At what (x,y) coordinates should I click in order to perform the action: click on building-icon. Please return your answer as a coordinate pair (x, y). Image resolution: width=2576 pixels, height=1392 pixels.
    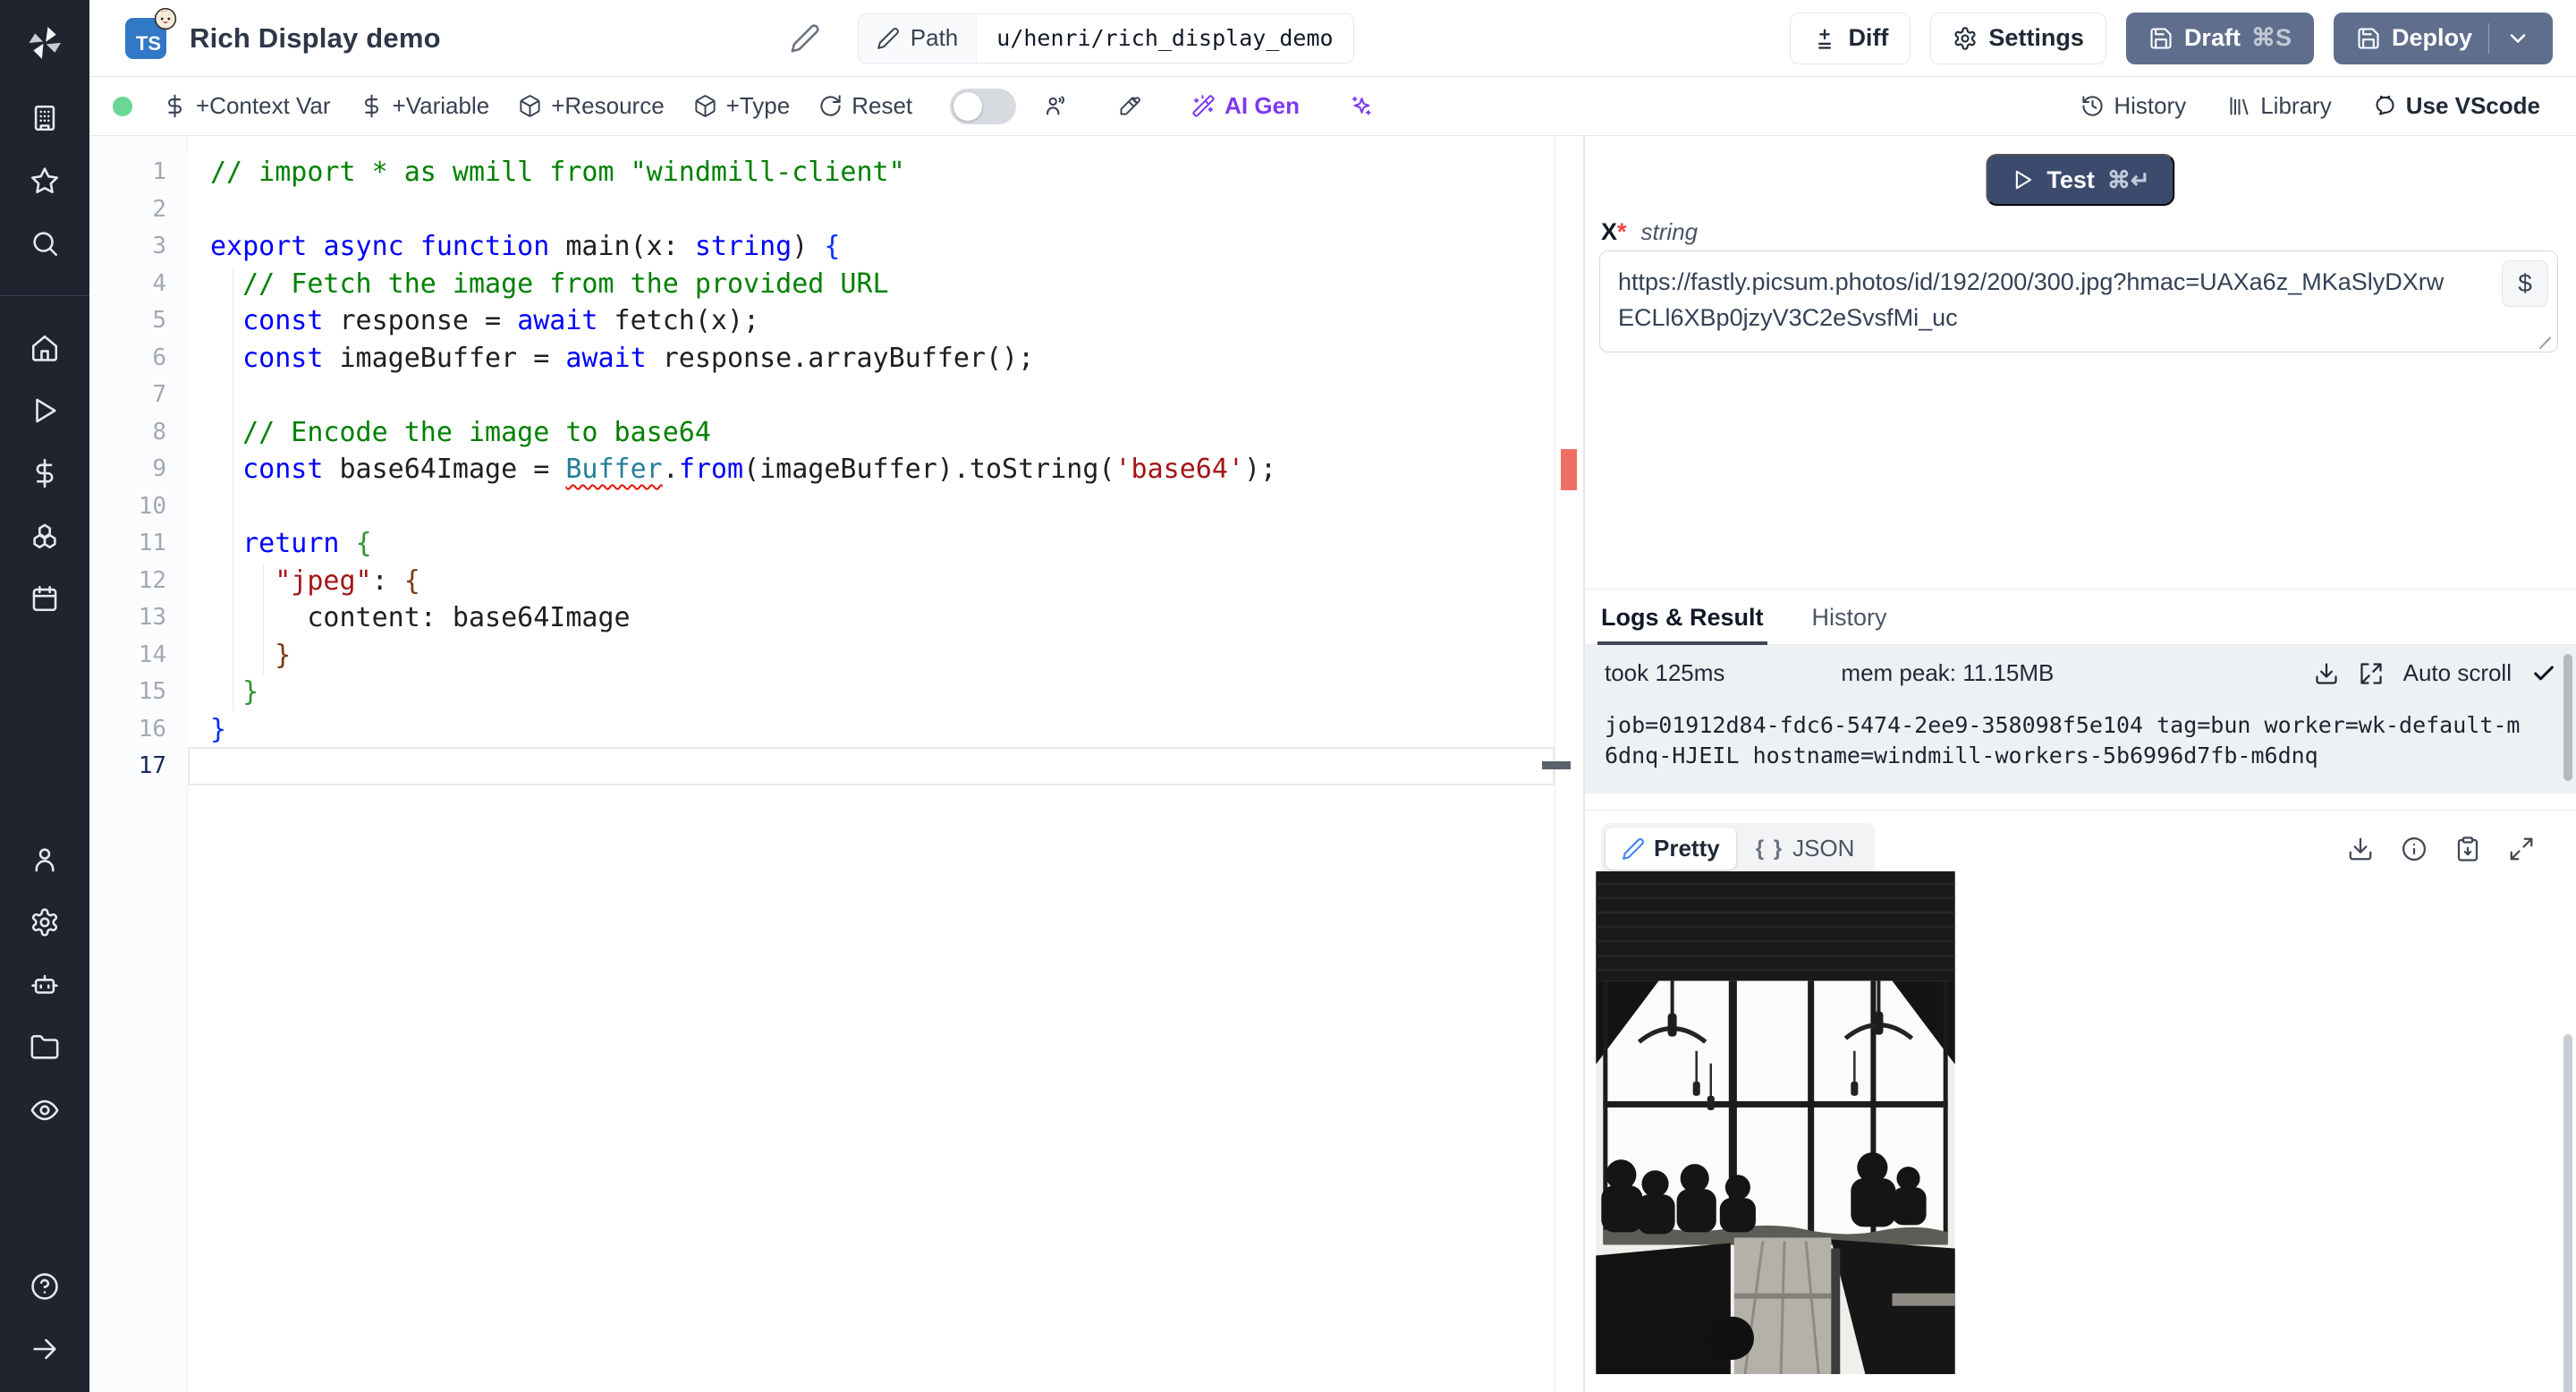
    Looking at the image, I should click on (45, 118).